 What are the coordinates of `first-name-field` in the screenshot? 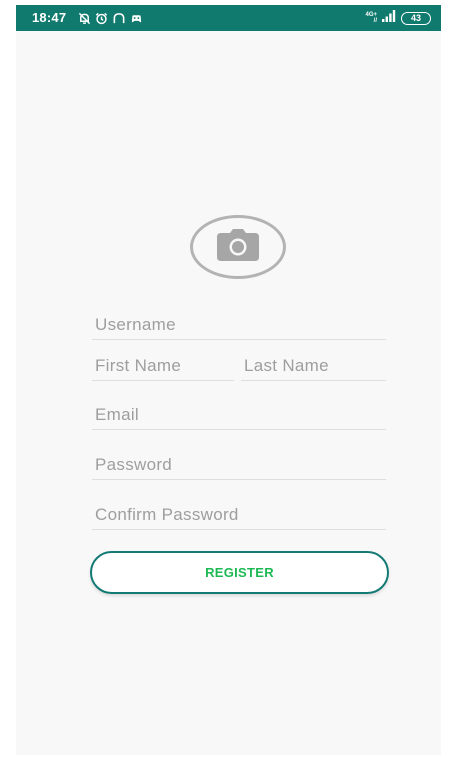 It's located at (163, 366).